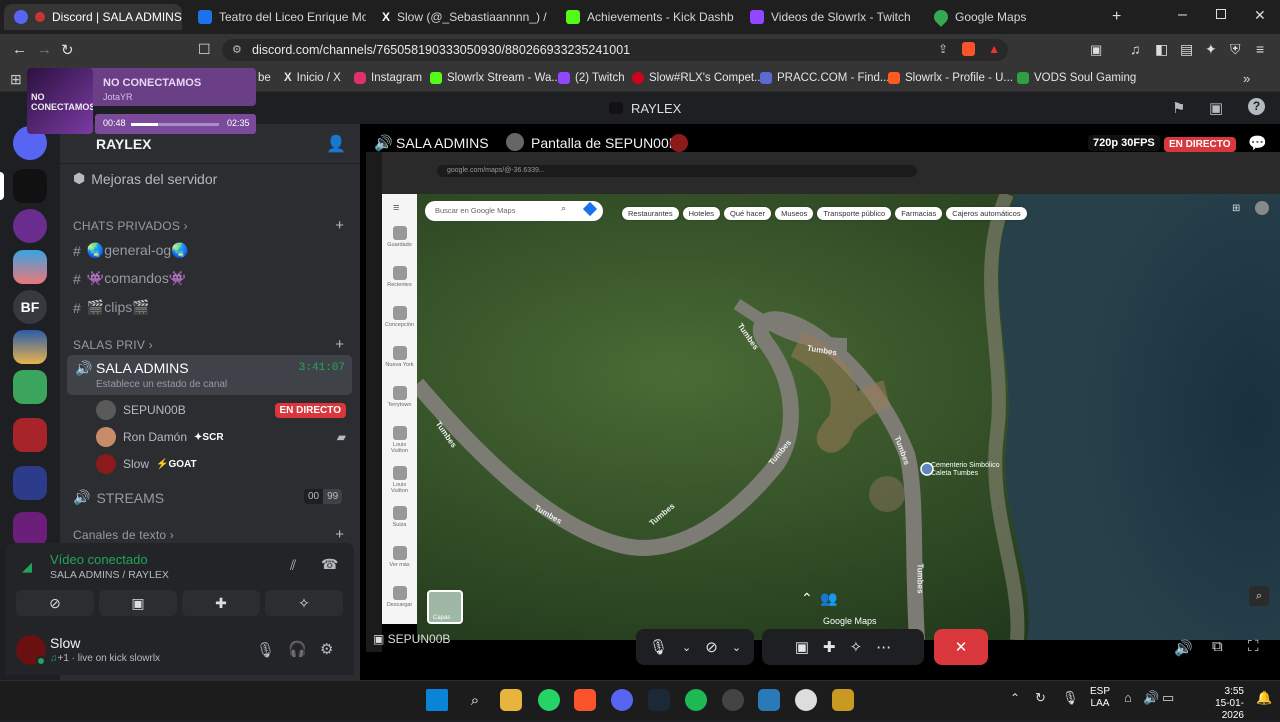 The width and height of the screenshot is (1280, 722). What do you see at coordinates (130, 226) in the screenshot?
I see `category-private-chats: CHATS PRIVADOS ›` at bounding box center [130, 226].